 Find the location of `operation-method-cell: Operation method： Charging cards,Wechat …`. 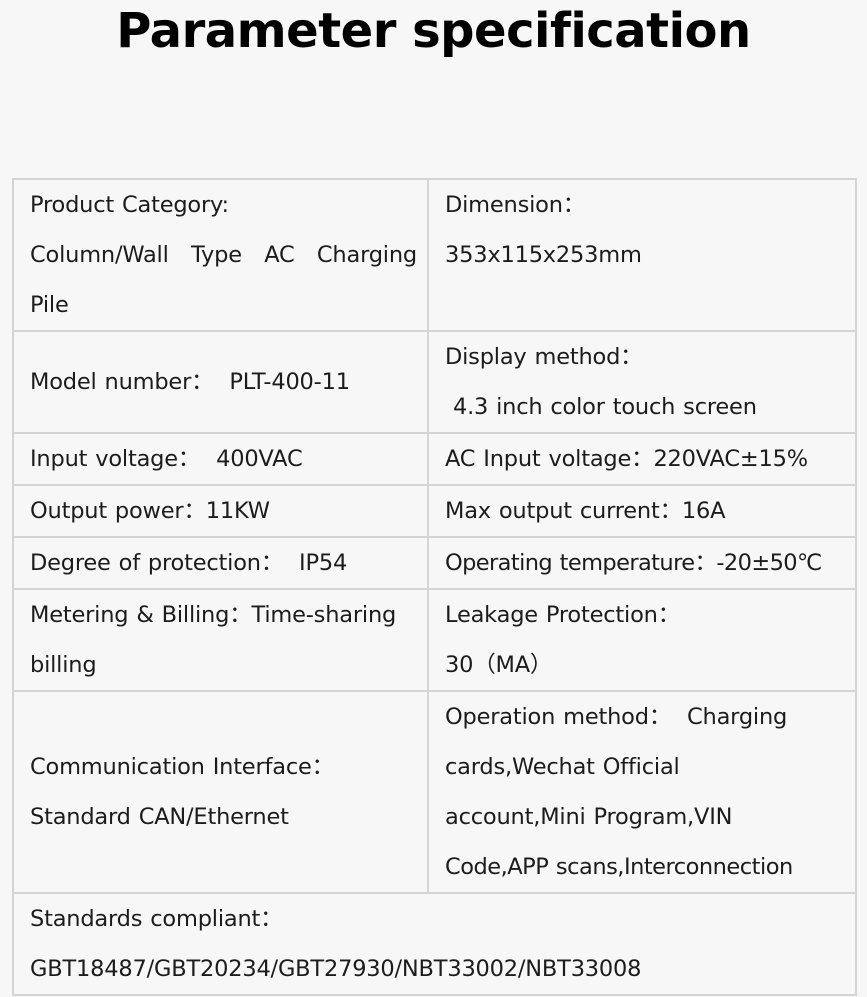

operation-method-cell: Operation method： Charging cards,Wechat … is located at coordinates (642, 792).